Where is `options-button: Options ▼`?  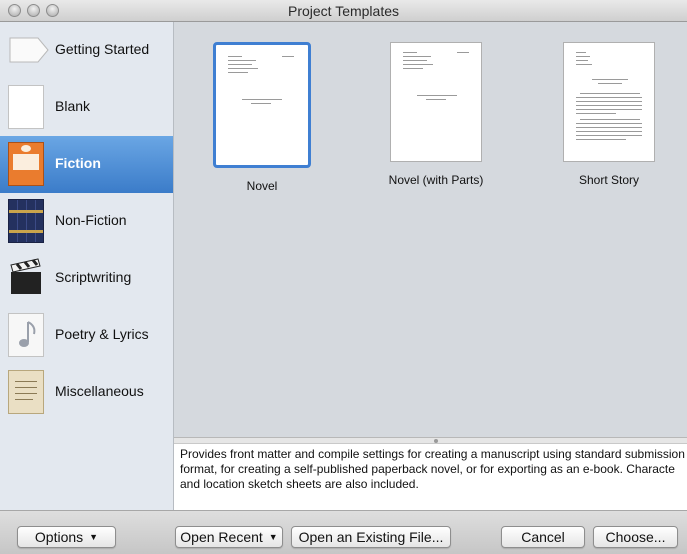
options-button: Options ▼ is located at coordinates (66, 537).